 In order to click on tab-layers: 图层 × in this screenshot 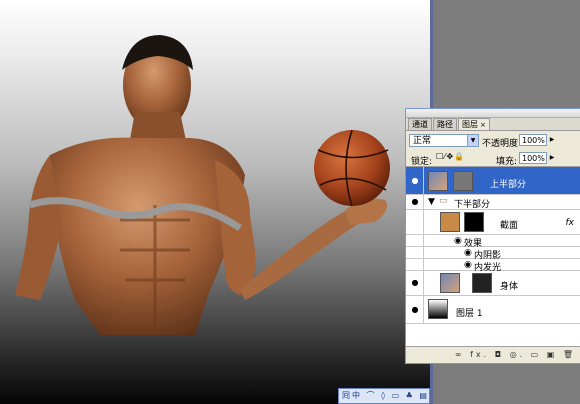, I will do `click(474, 124)`.